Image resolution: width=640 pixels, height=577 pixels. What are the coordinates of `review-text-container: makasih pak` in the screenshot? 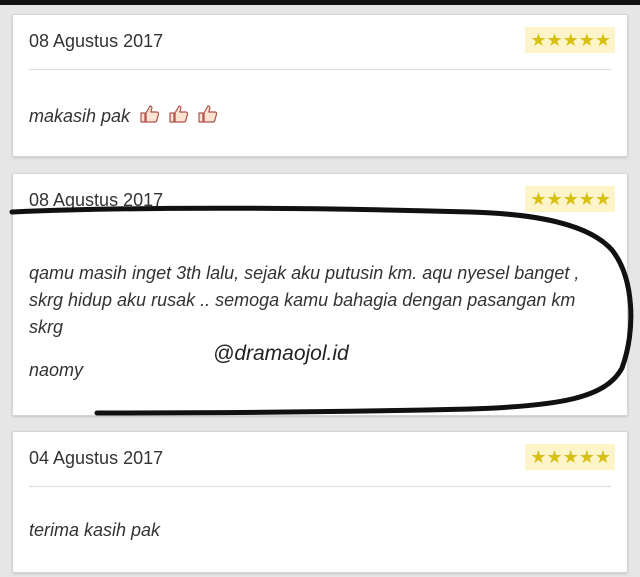 It's located at (125, 117).